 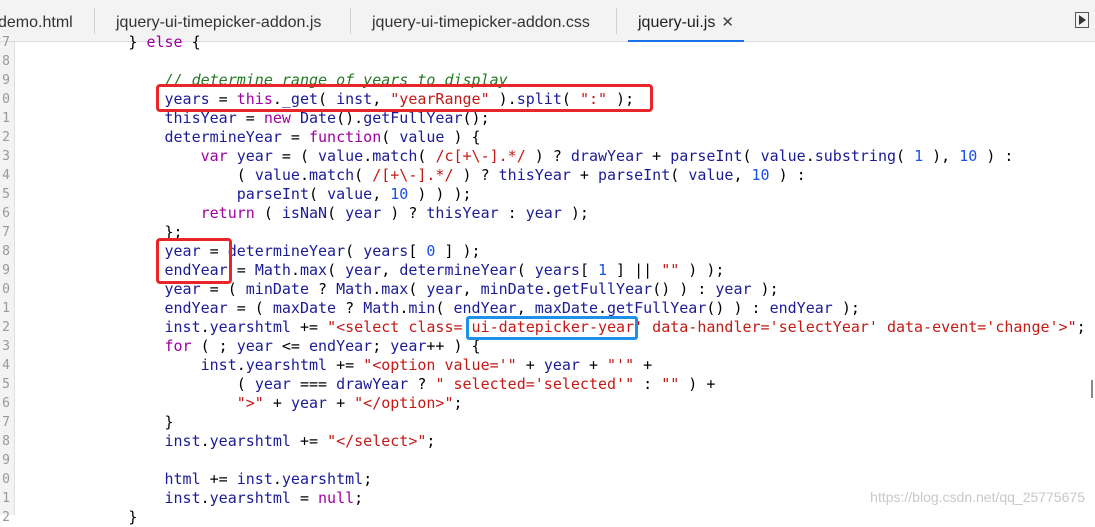 I want to click on tab-timepicker-addon-css: jquery-ui-timepicker-addon.css, so click(x=481, y=21).